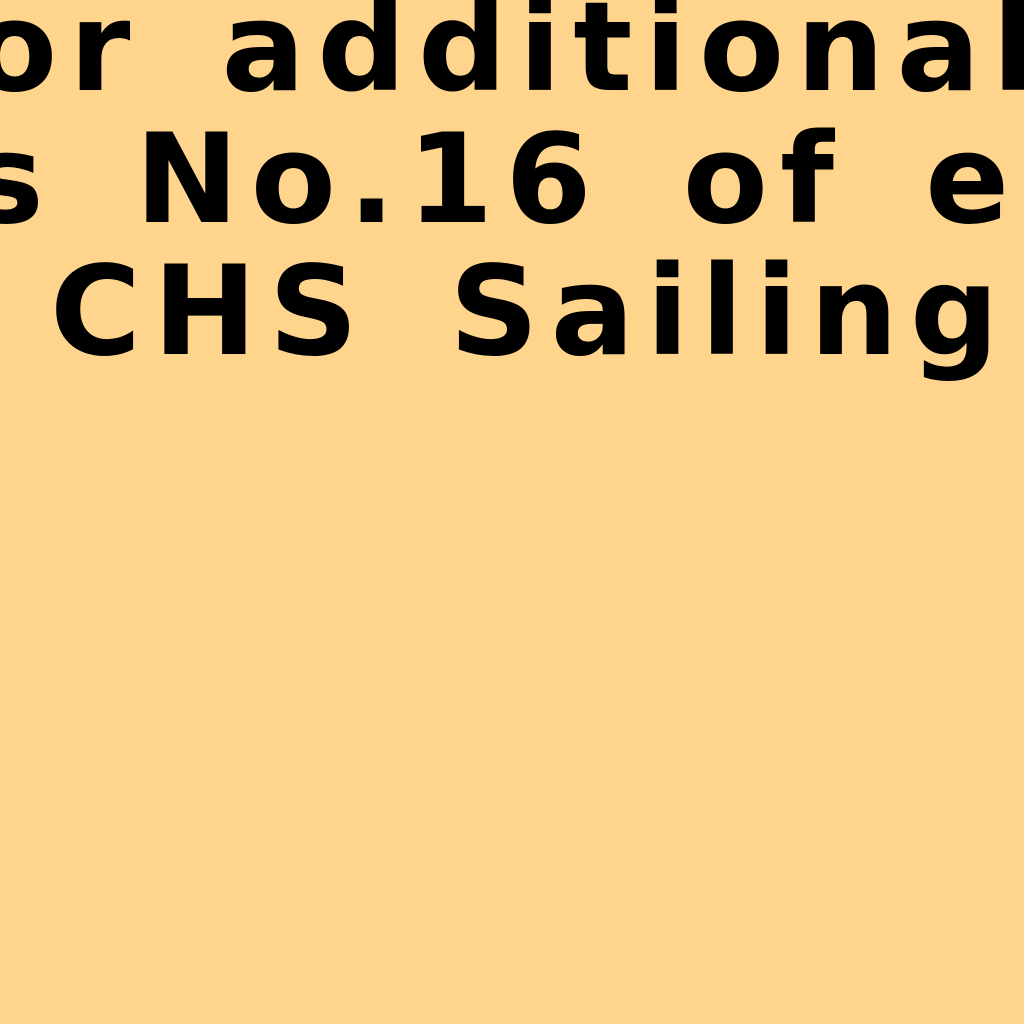 This screenshot has width=1024, height=1024. Describe the element at coordinates (512, 60) in the screenshot. I see `chart-note-line-1: or additional info` at that location.